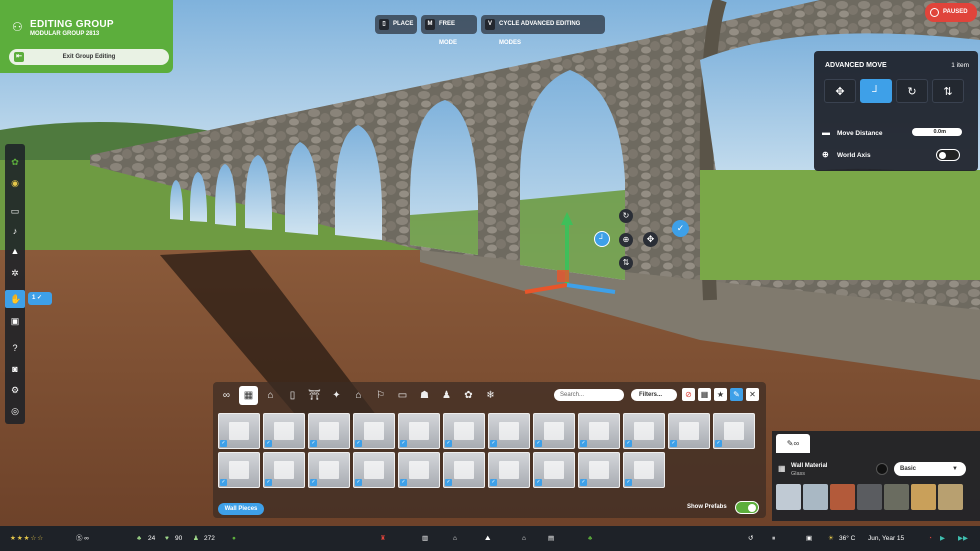 The height and width of the screenshot is (551, 980). What do you see at coordinates (292, 395) in the screenshot?
I see `browser-tab-3: ▯` at bounding box center [292, 395].